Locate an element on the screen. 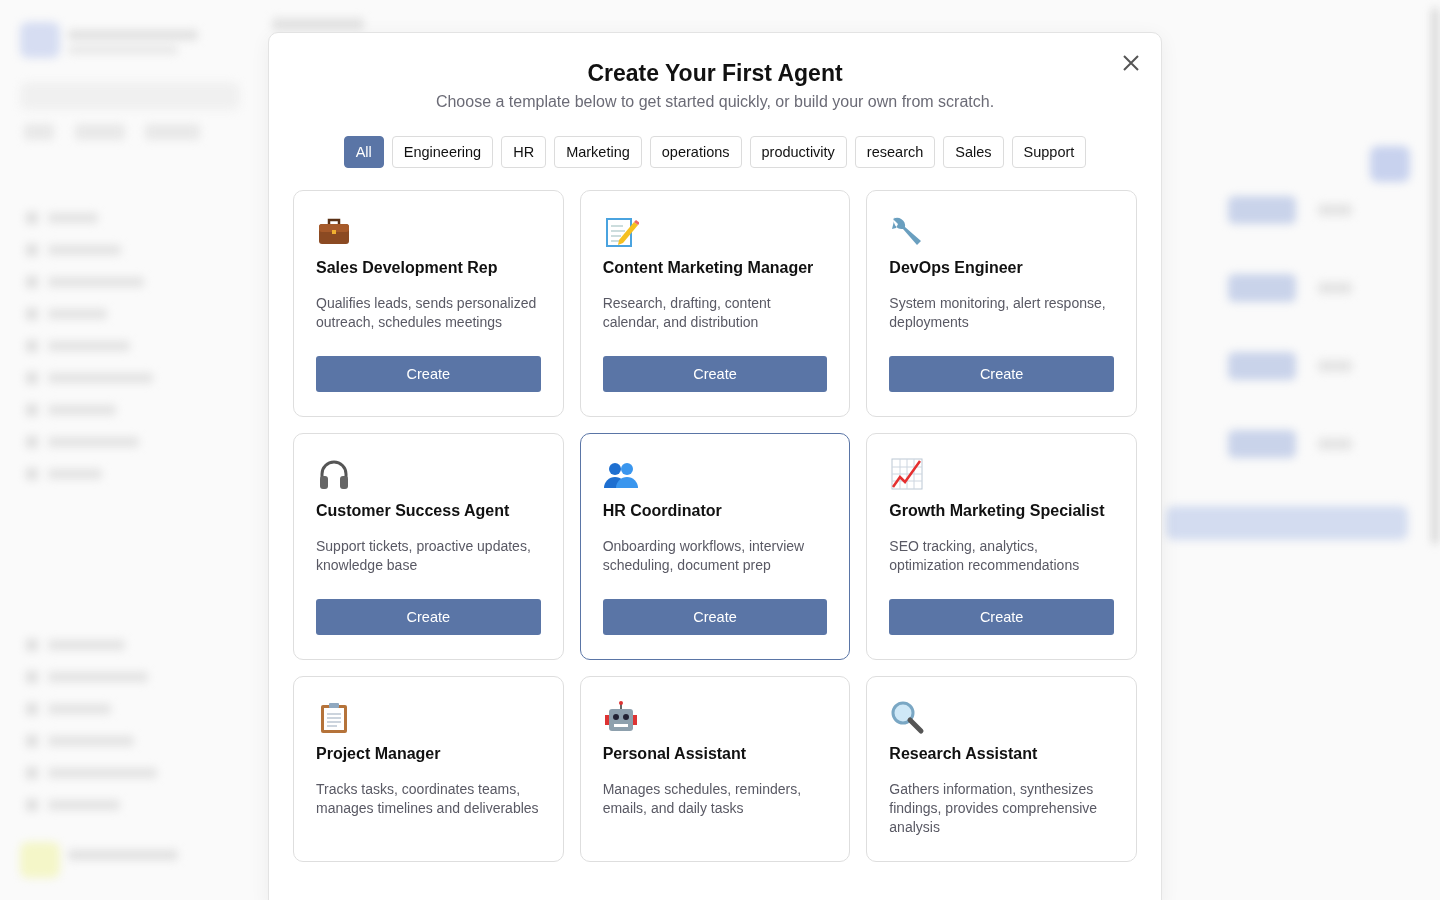  filter-tab: operations is located at coordinates (695, 152).